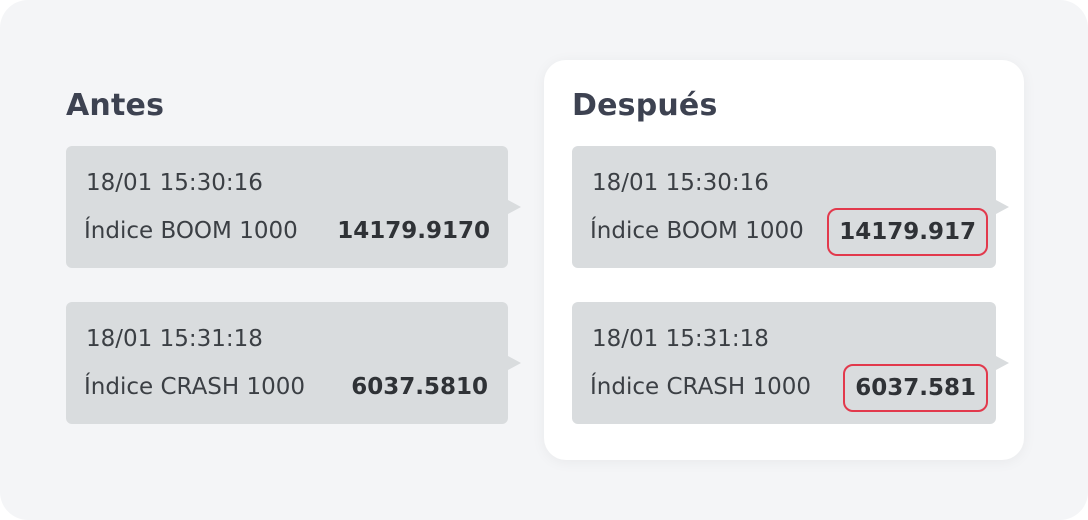  What do you see at coordinates (645, 105) in the screenshot?
I see `after-title: Después` at bounding box center [645, 105].